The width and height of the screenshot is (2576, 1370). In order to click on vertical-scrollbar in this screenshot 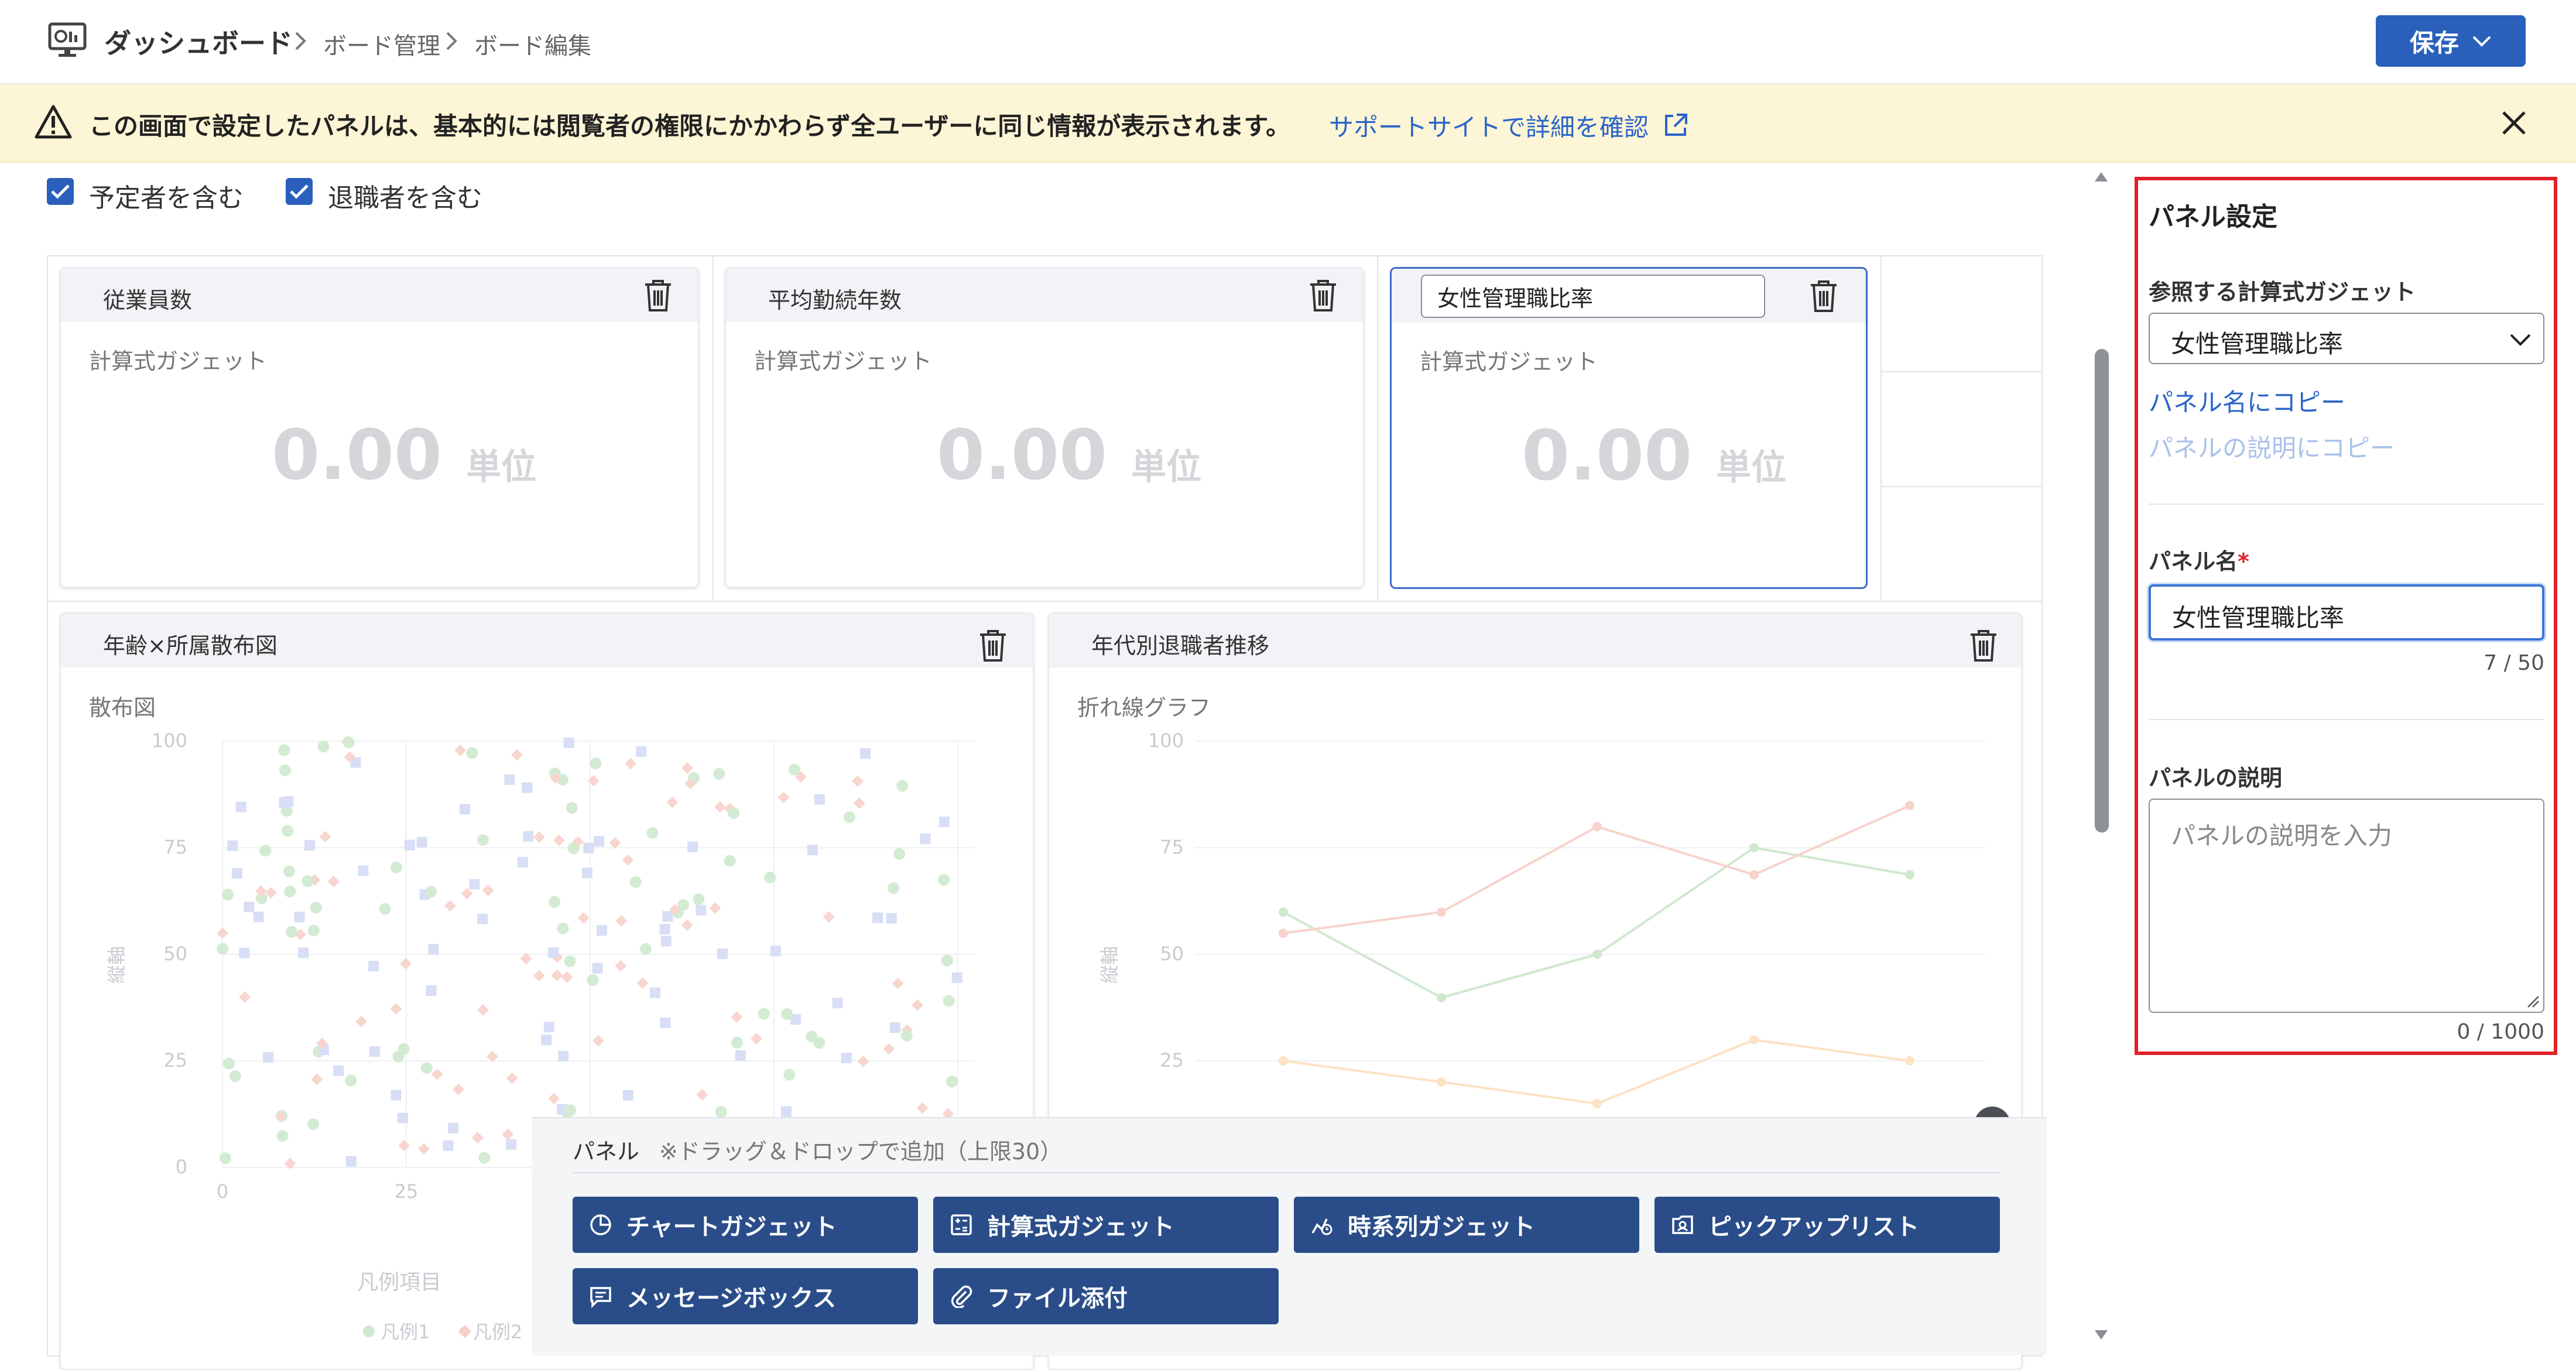, I will do `click(2101, 761)`.